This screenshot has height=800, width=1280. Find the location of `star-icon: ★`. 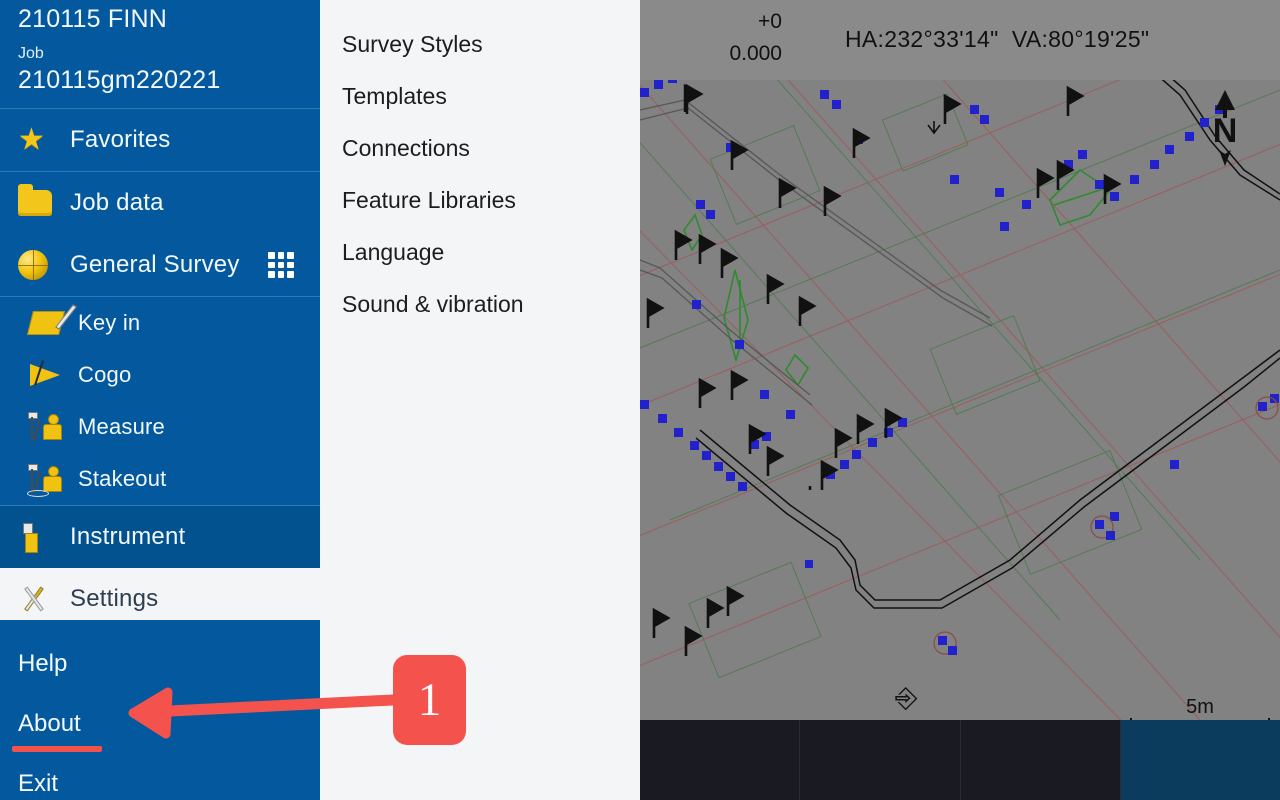

star-icon: ★ is located at coordinates (31, 139).